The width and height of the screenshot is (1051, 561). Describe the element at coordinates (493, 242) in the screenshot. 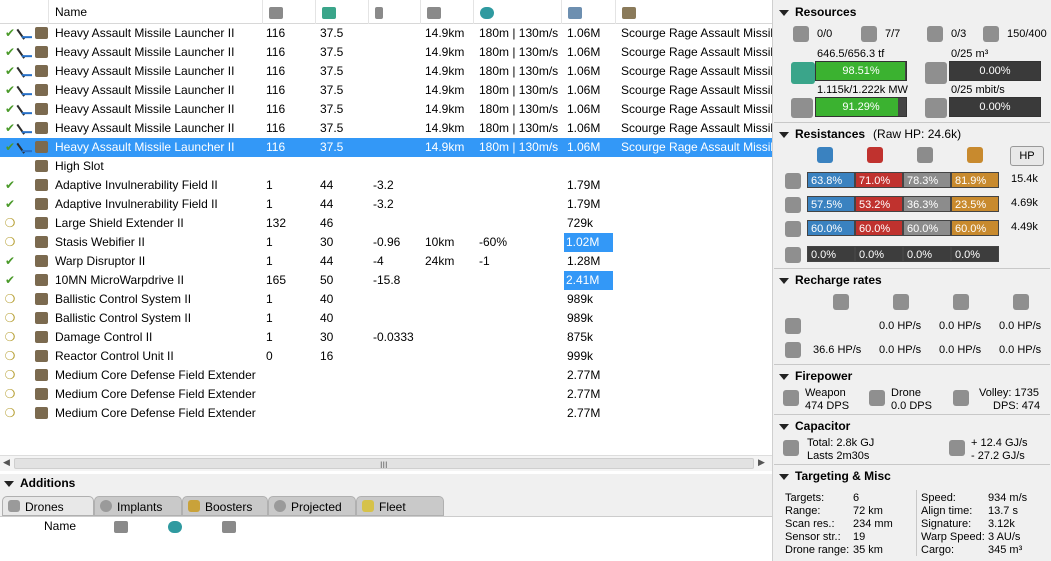

I see `module-falloff: -60%` at that location.